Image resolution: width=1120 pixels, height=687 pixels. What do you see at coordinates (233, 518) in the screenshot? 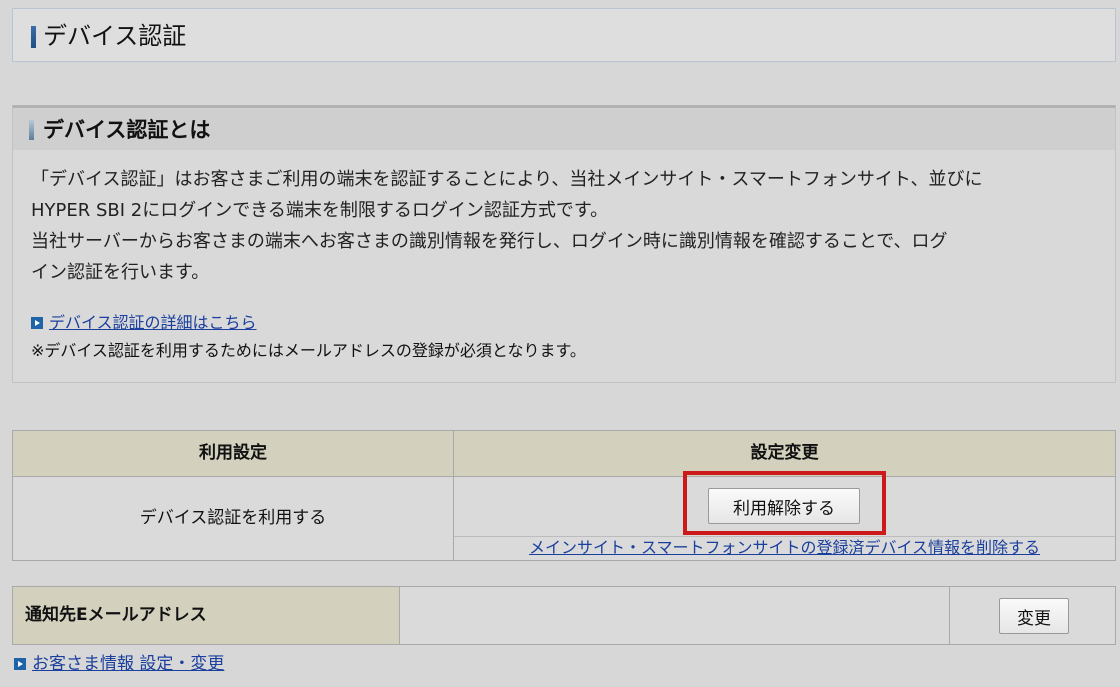
I see `usage-status-value: デバイス認証を利用する` at bounding box center [233, 518].